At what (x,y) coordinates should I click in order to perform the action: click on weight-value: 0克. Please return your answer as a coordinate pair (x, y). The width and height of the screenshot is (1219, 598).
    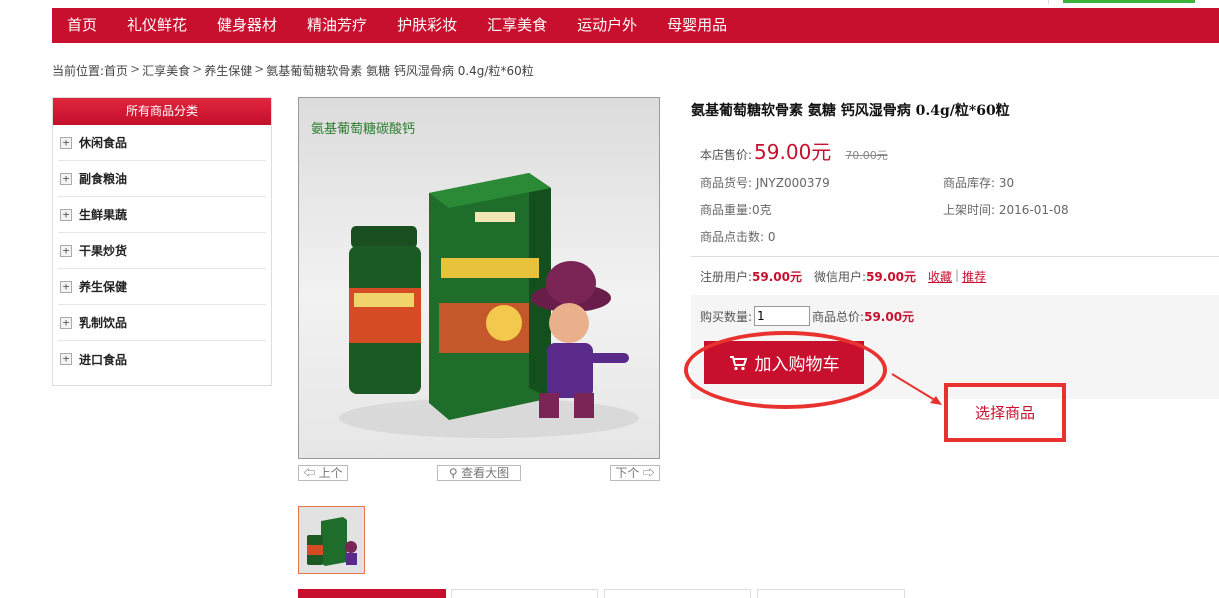
    Looking at the image, I should click on (762, 210).